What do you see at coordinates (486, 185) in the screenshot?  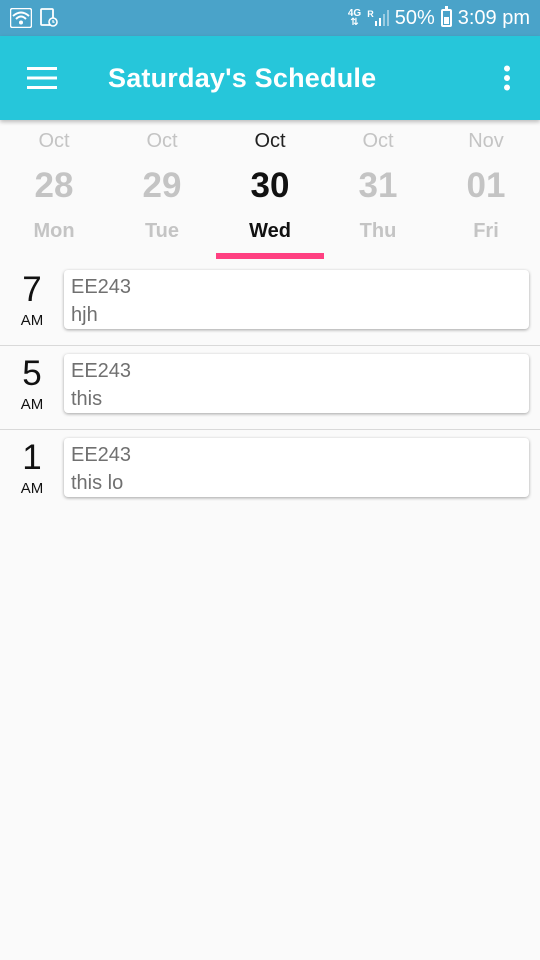 I see `date-day-number: 01` at bounding box center [486, 185].